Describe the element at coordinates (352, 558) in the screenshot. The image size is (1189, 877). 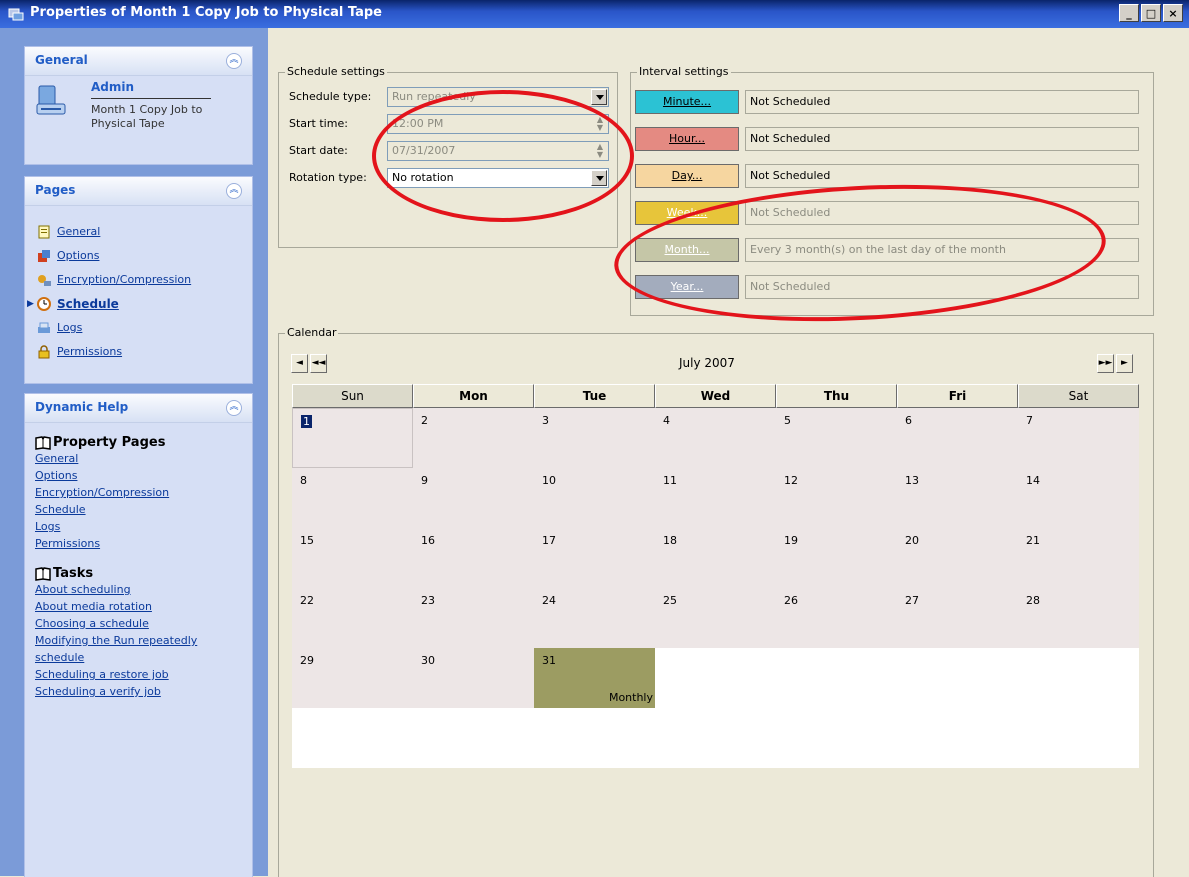
I see `calendar-day: 15` at that location.